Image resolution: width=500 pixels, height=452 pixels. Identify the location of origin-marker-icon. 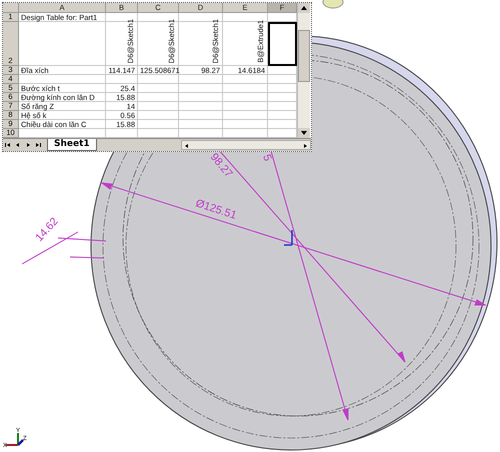
(288, 238).